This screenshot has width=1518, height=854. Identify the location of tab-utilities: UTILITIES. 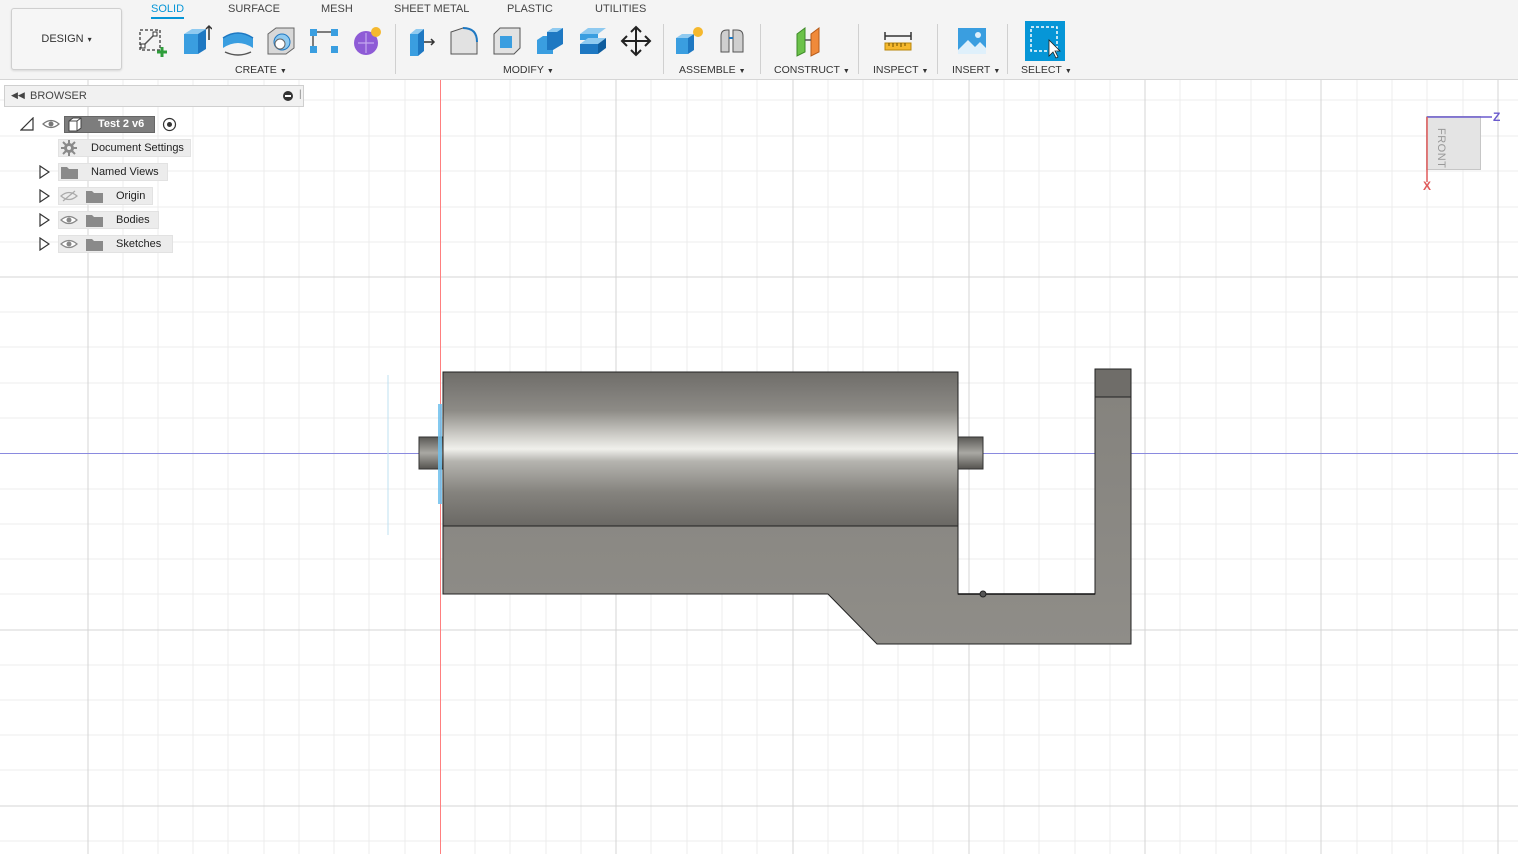
(620, 11).